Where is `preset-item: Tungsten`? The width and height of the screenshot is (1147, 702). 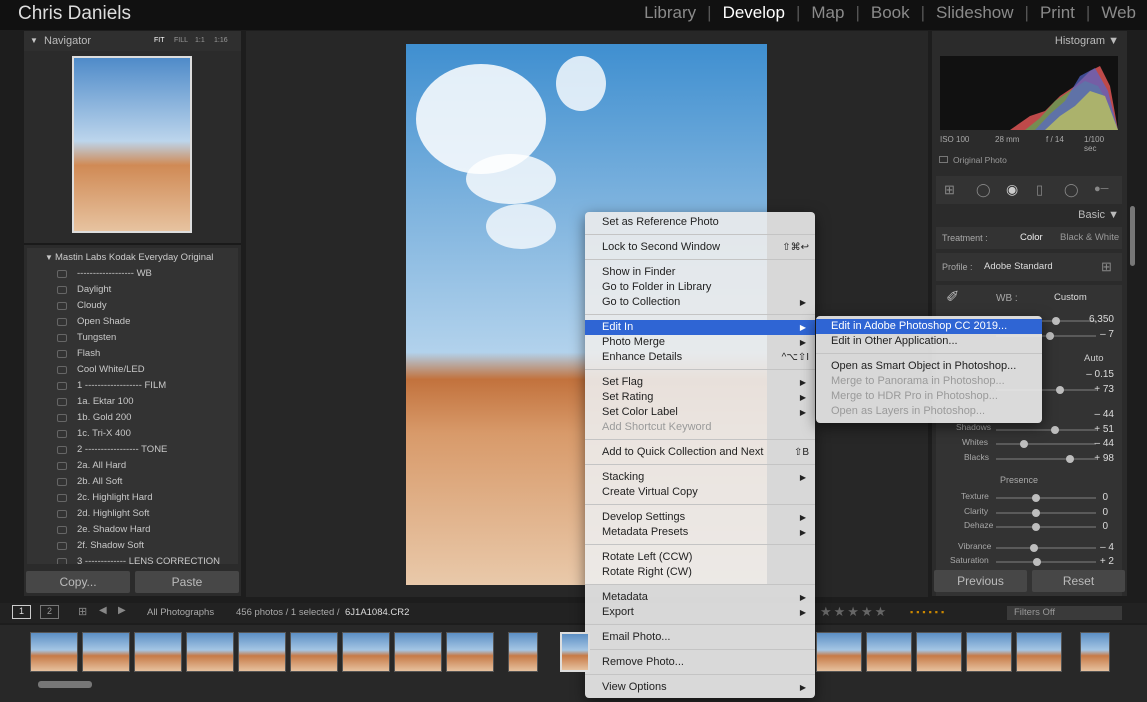
preset-item: Tungsten is located at coordinates (96, 337).